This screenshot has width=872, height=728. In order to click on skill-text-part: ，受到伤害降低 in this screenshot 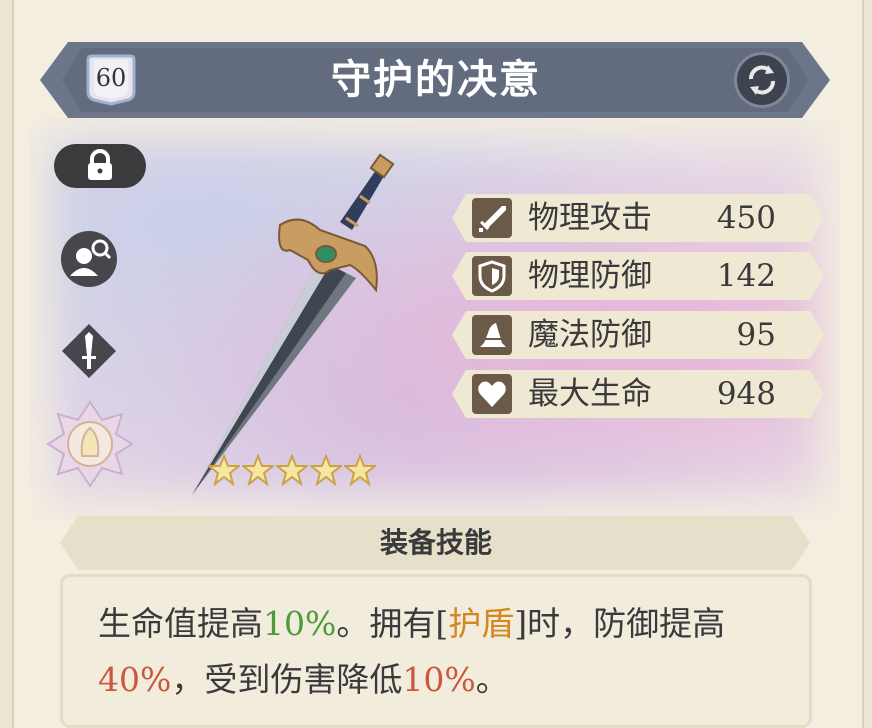, I will do `click(287, 679)`.